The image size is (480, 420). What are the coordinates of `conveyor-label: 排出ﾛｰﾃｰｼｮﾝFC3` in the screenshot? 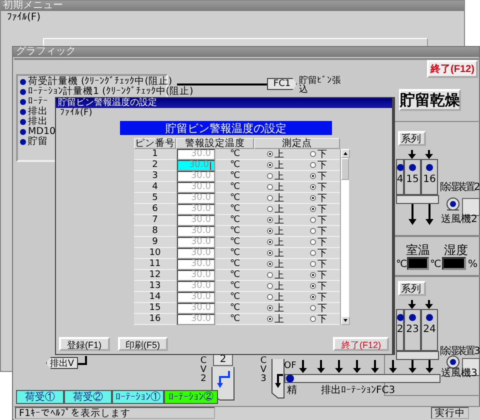 It's located at (358, 391).